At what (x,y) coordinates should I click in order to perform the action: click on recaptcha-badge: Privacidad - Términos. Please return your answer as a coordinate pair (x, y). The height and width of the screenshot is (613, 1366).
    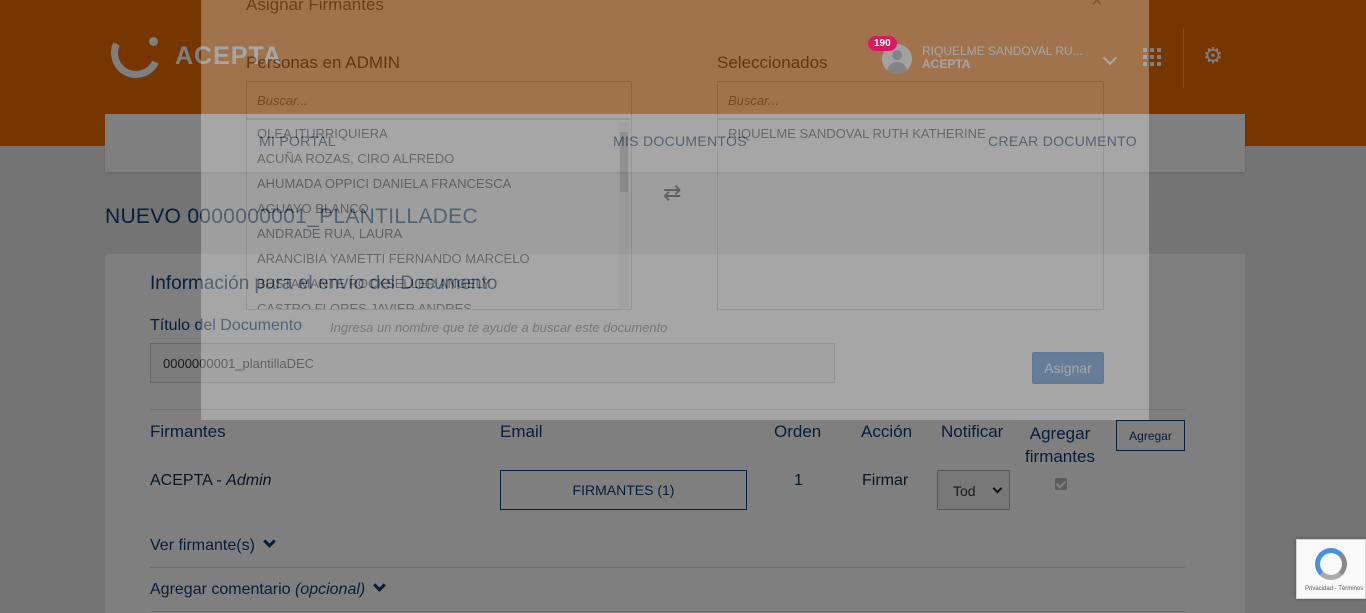
    Looking at the image, I should click on (1331, 569).